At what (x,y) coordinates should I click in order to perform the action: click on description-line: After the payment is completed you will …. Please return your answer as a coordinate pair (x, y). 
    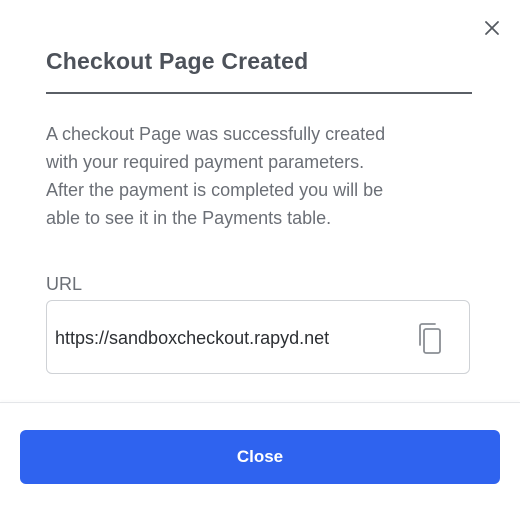
    Looking at the image, I should click on (215, 190).